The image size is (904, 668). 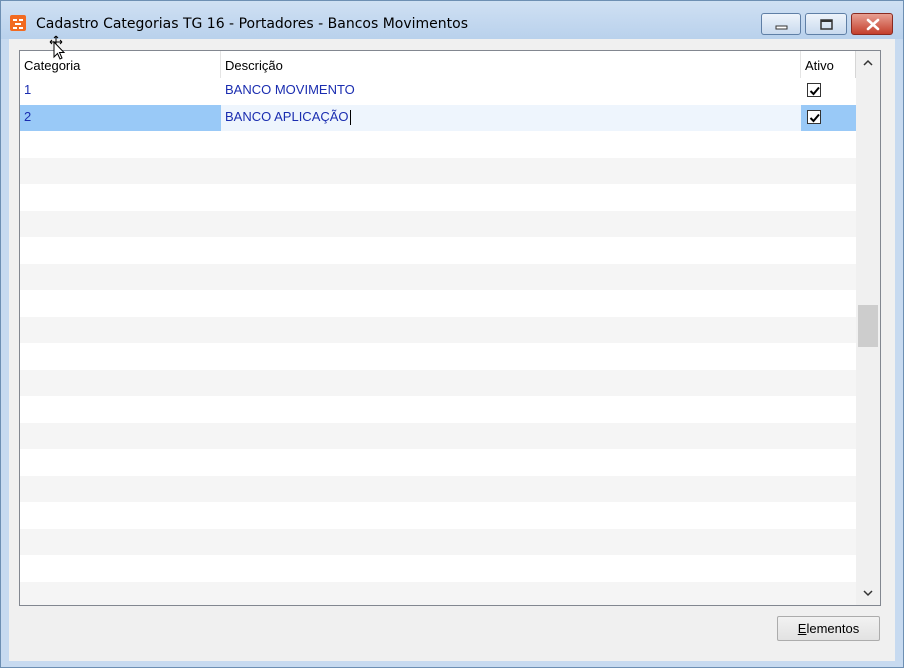 What do you see at coordinates (287, 116) in the screenshot?
I see `cell-descricao-text: BANCO APLICAÇÃO` at bounding box center [287, 116].